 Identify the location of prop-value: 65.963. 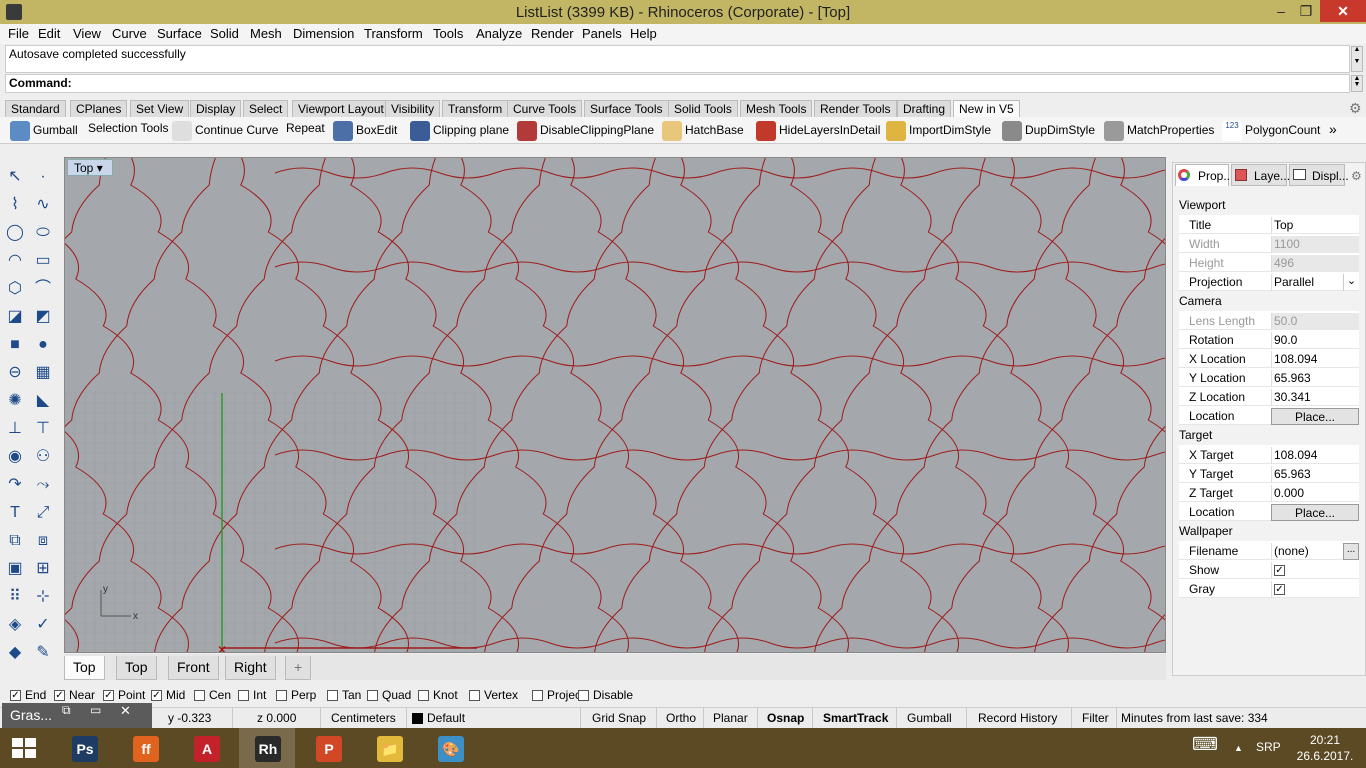
(1315, 474).